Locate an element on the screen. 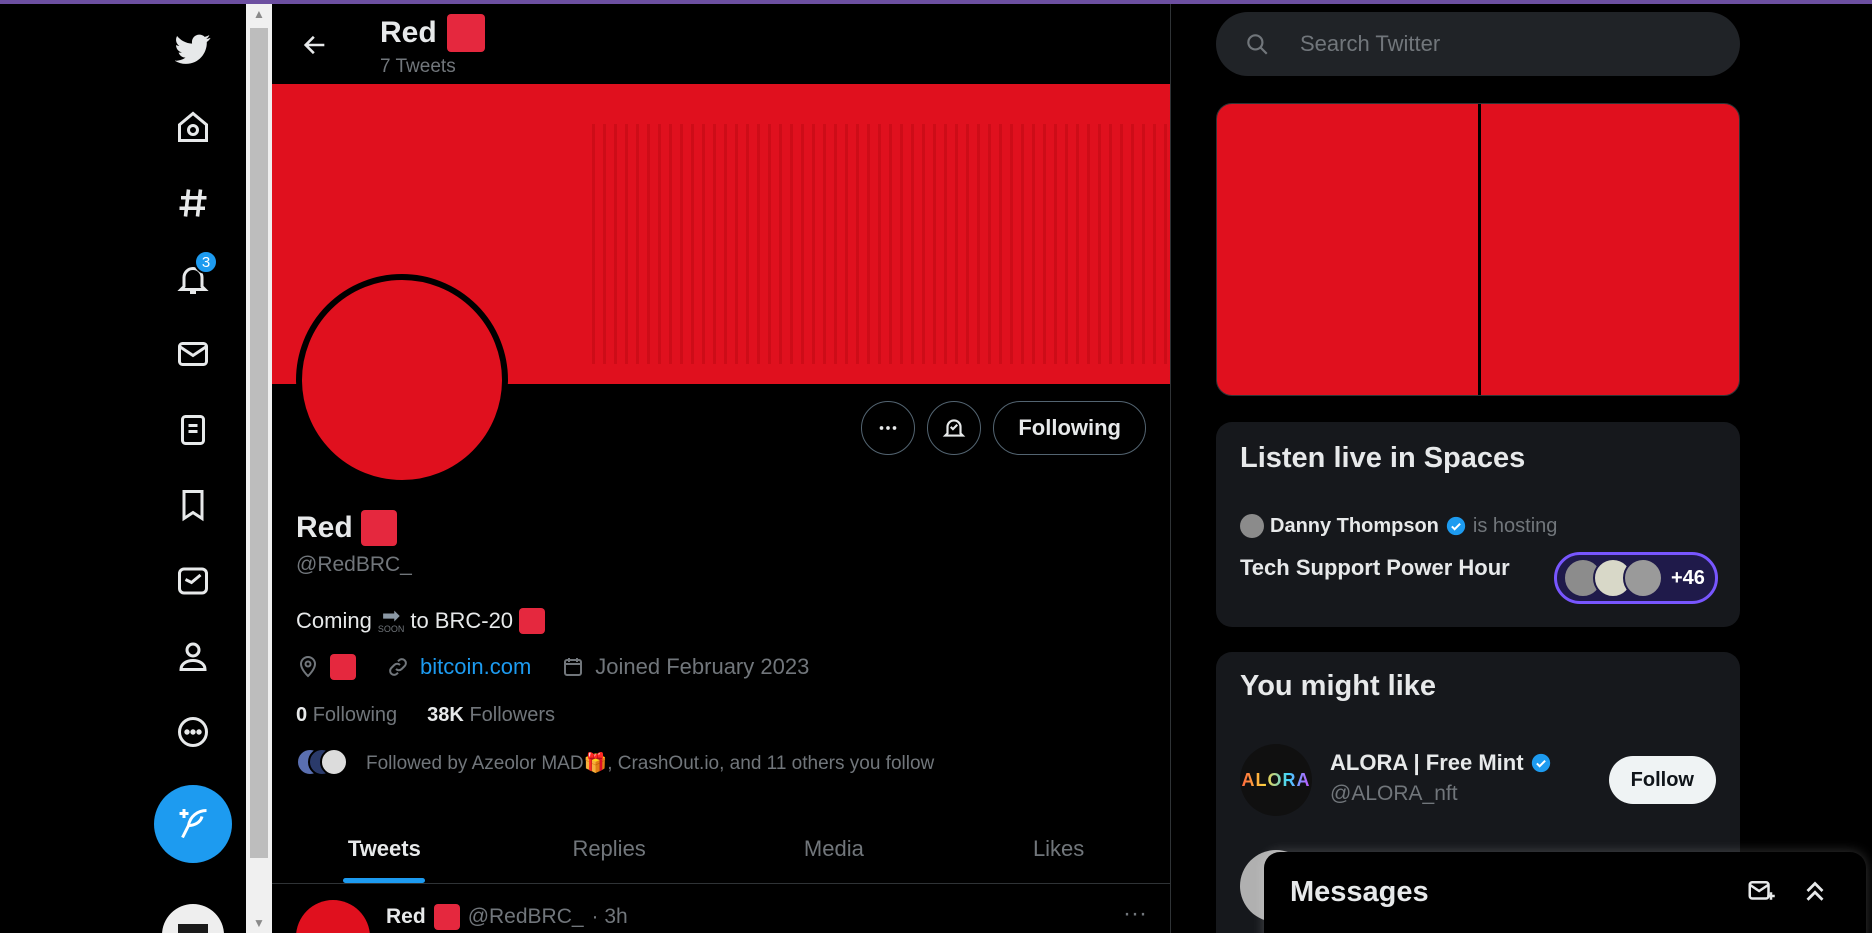 This screenshot has height=933, width=1872. tweet-header: Red @RedBRC_ · 3h is located at coordinates (507, 917).